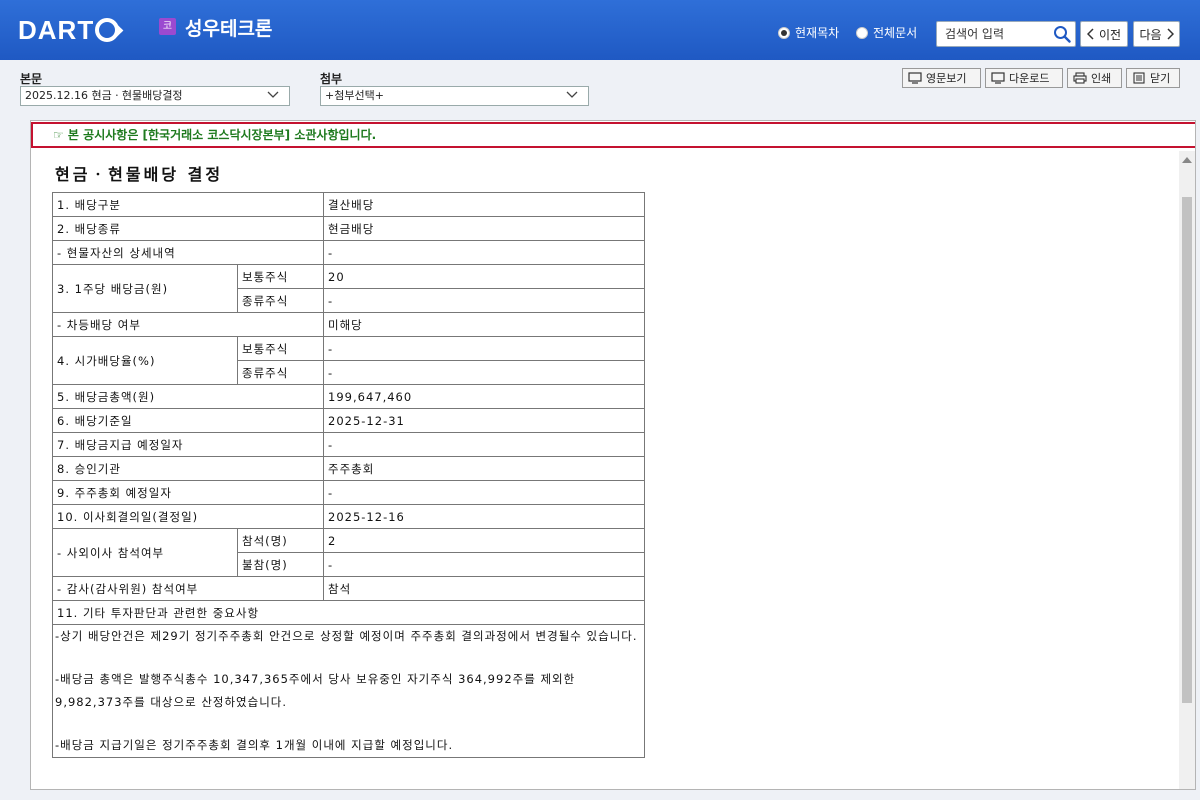 Image resolution: width=1200 pixels, height=800 pixels. I want to click on table-row: - 감사(감사위원) 참석여부 참석, so click(348, 588).